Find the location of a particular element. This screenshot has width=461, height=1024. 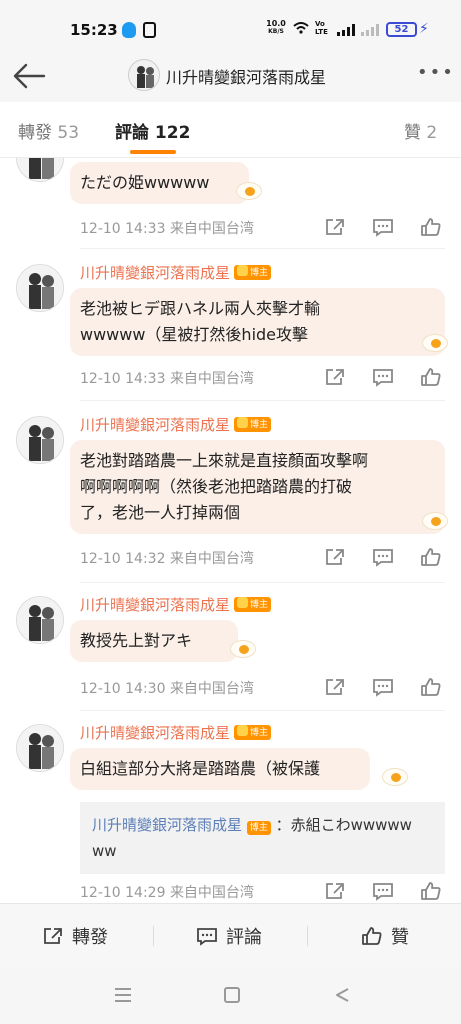

signal-icon is located at coordinates (346, 30).